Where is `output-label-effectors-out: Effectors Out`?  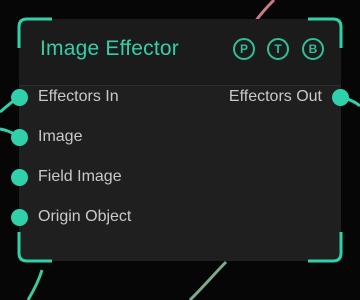 output-label-effectors-out: Effectors Out is located at coordinates (275, 96).